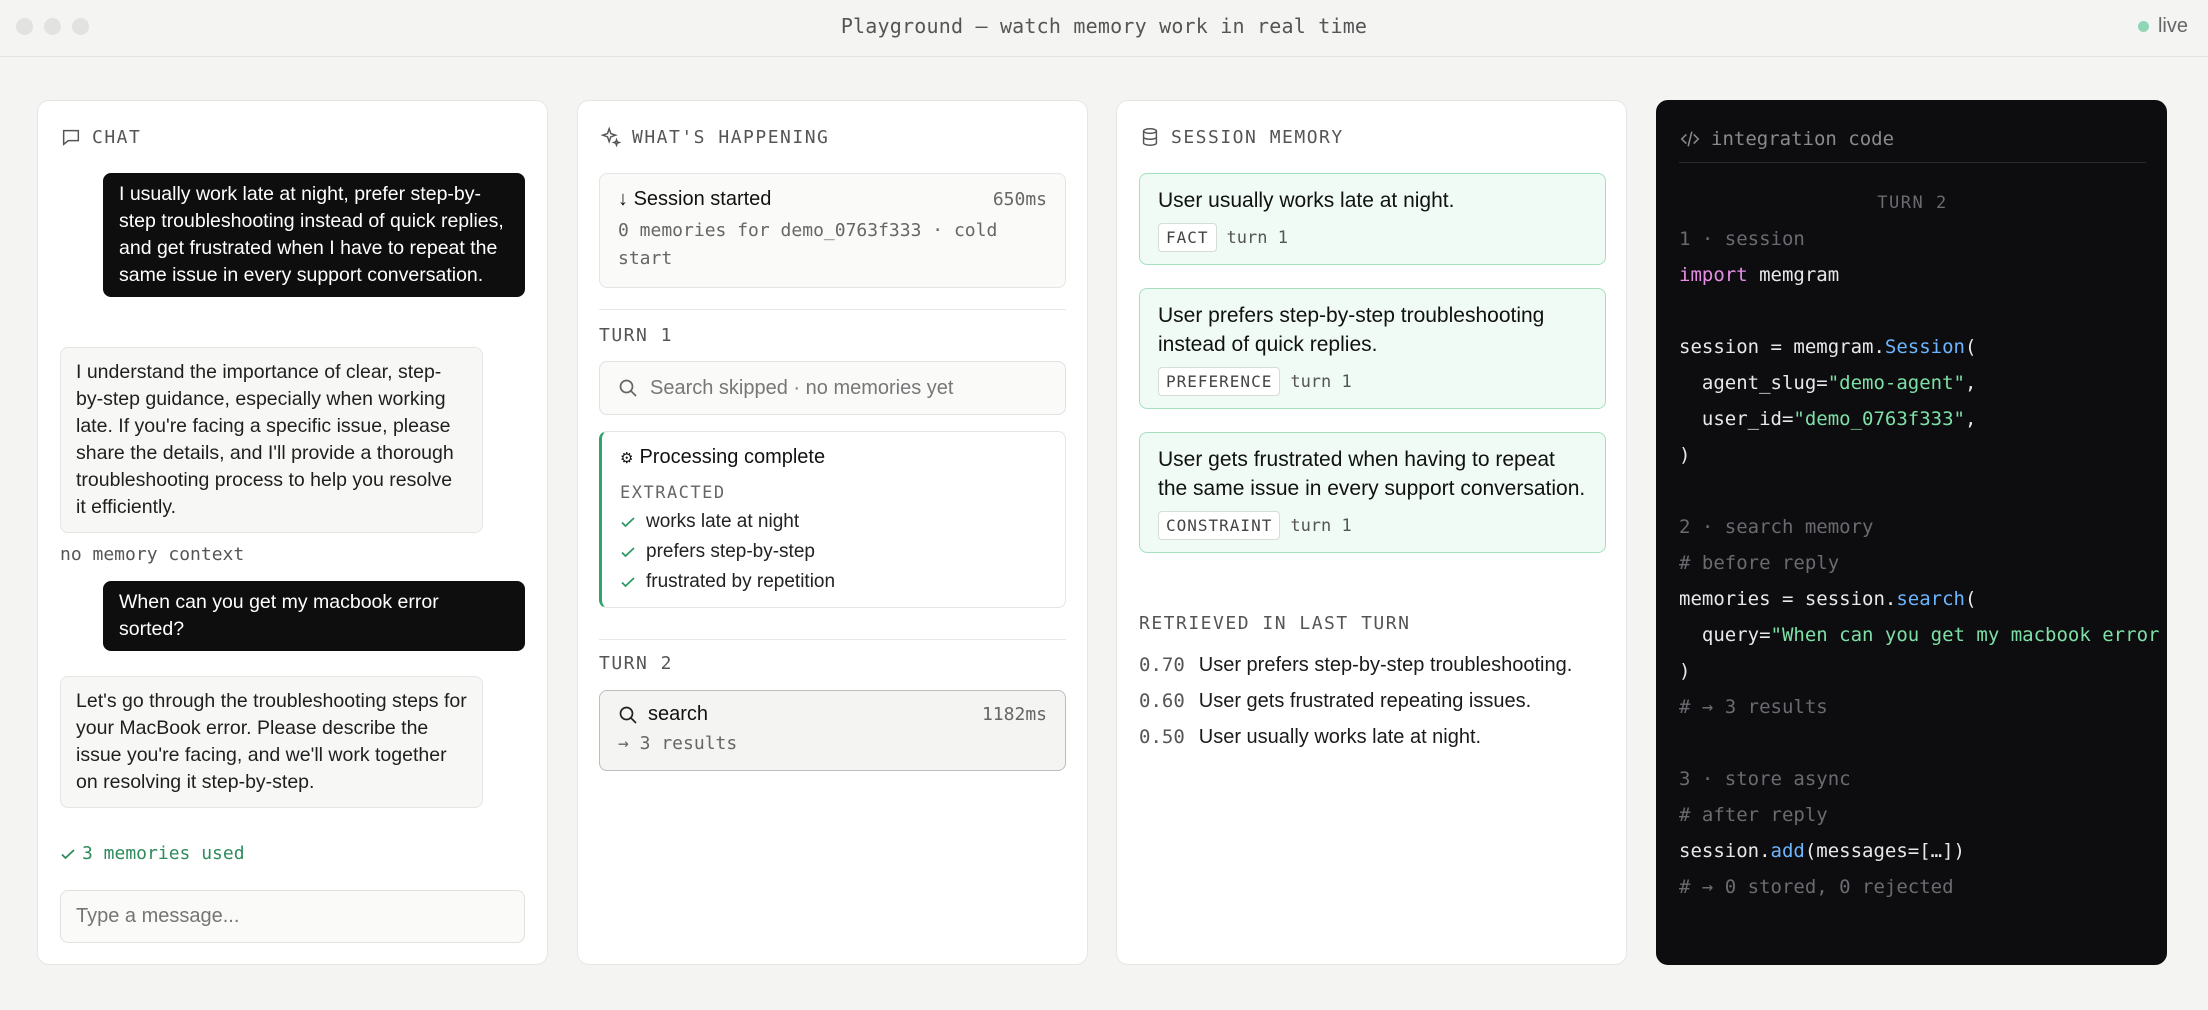 The image size is (2208, 1010). What do you see at coordinates (1162, 665) in the screenshot?
I see `retrieved-score: 0.70` at bounding box center [1162, 665].